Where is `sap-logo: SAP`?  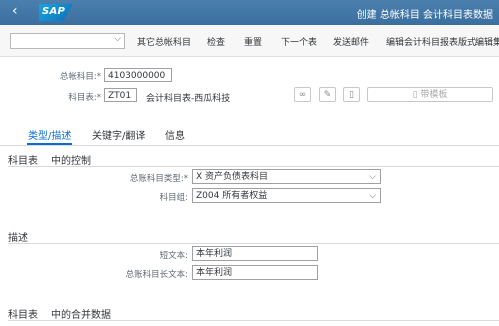
sap-logo: SAP is located at coordinates (56, 12).